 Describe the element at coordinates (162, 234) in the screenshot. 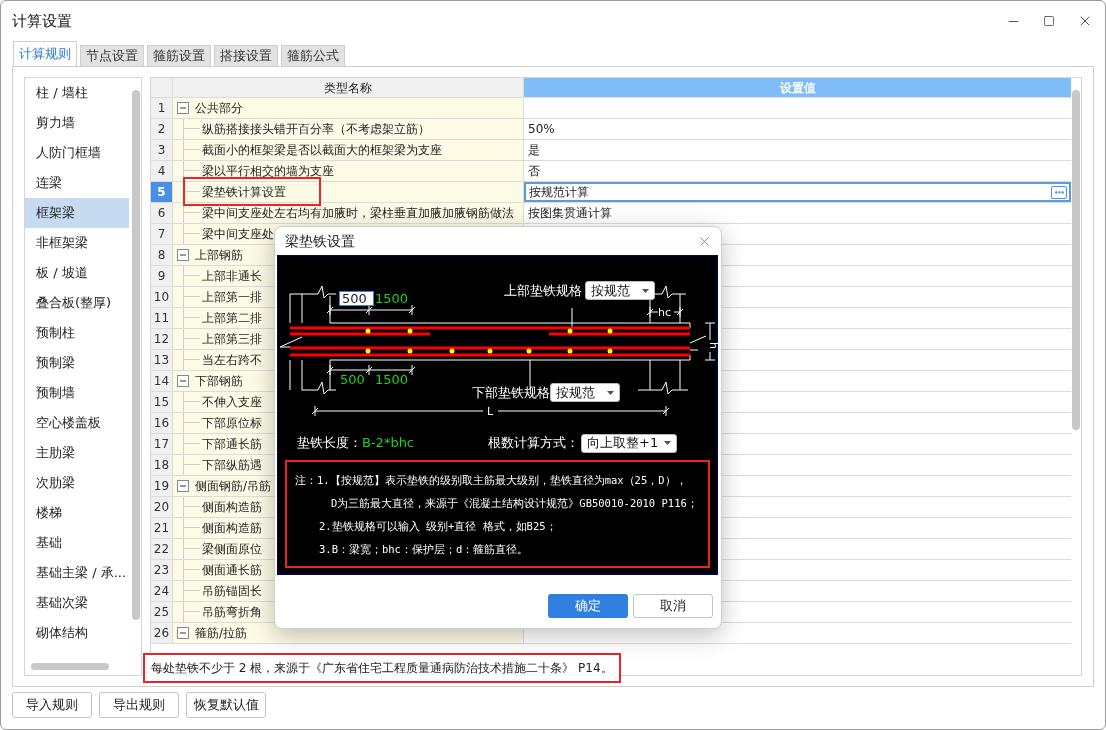

I see `row-number: 7` at that location.